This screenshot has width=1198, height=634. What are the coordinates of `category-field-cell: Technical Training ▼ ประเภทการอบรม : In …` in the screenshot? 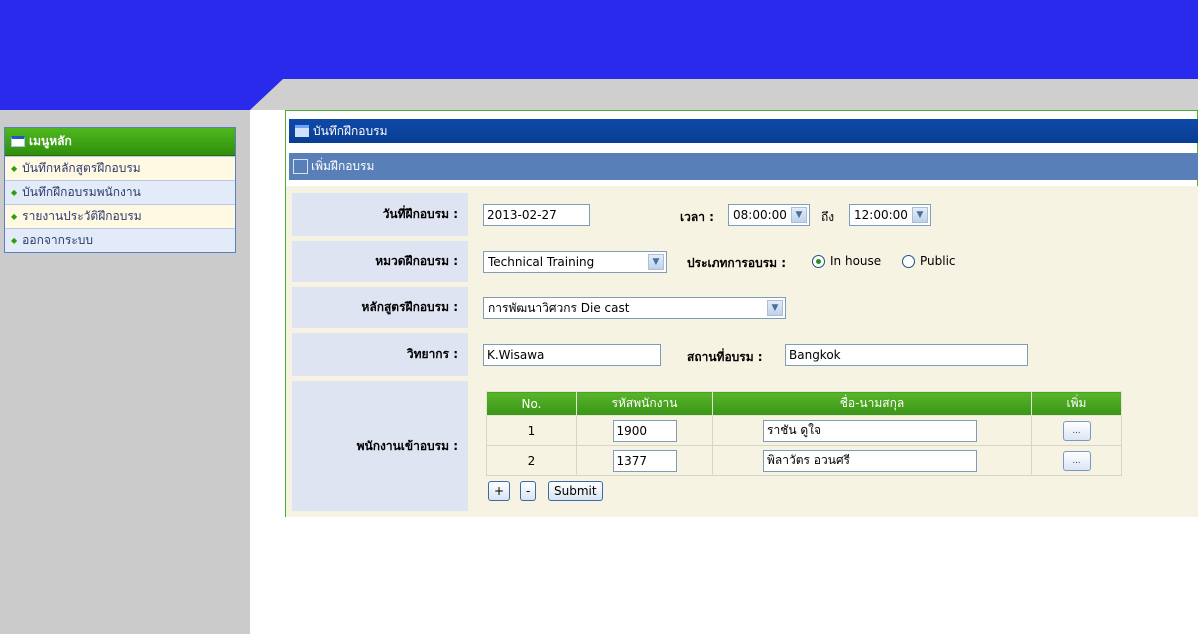 It's located at (835, 261).